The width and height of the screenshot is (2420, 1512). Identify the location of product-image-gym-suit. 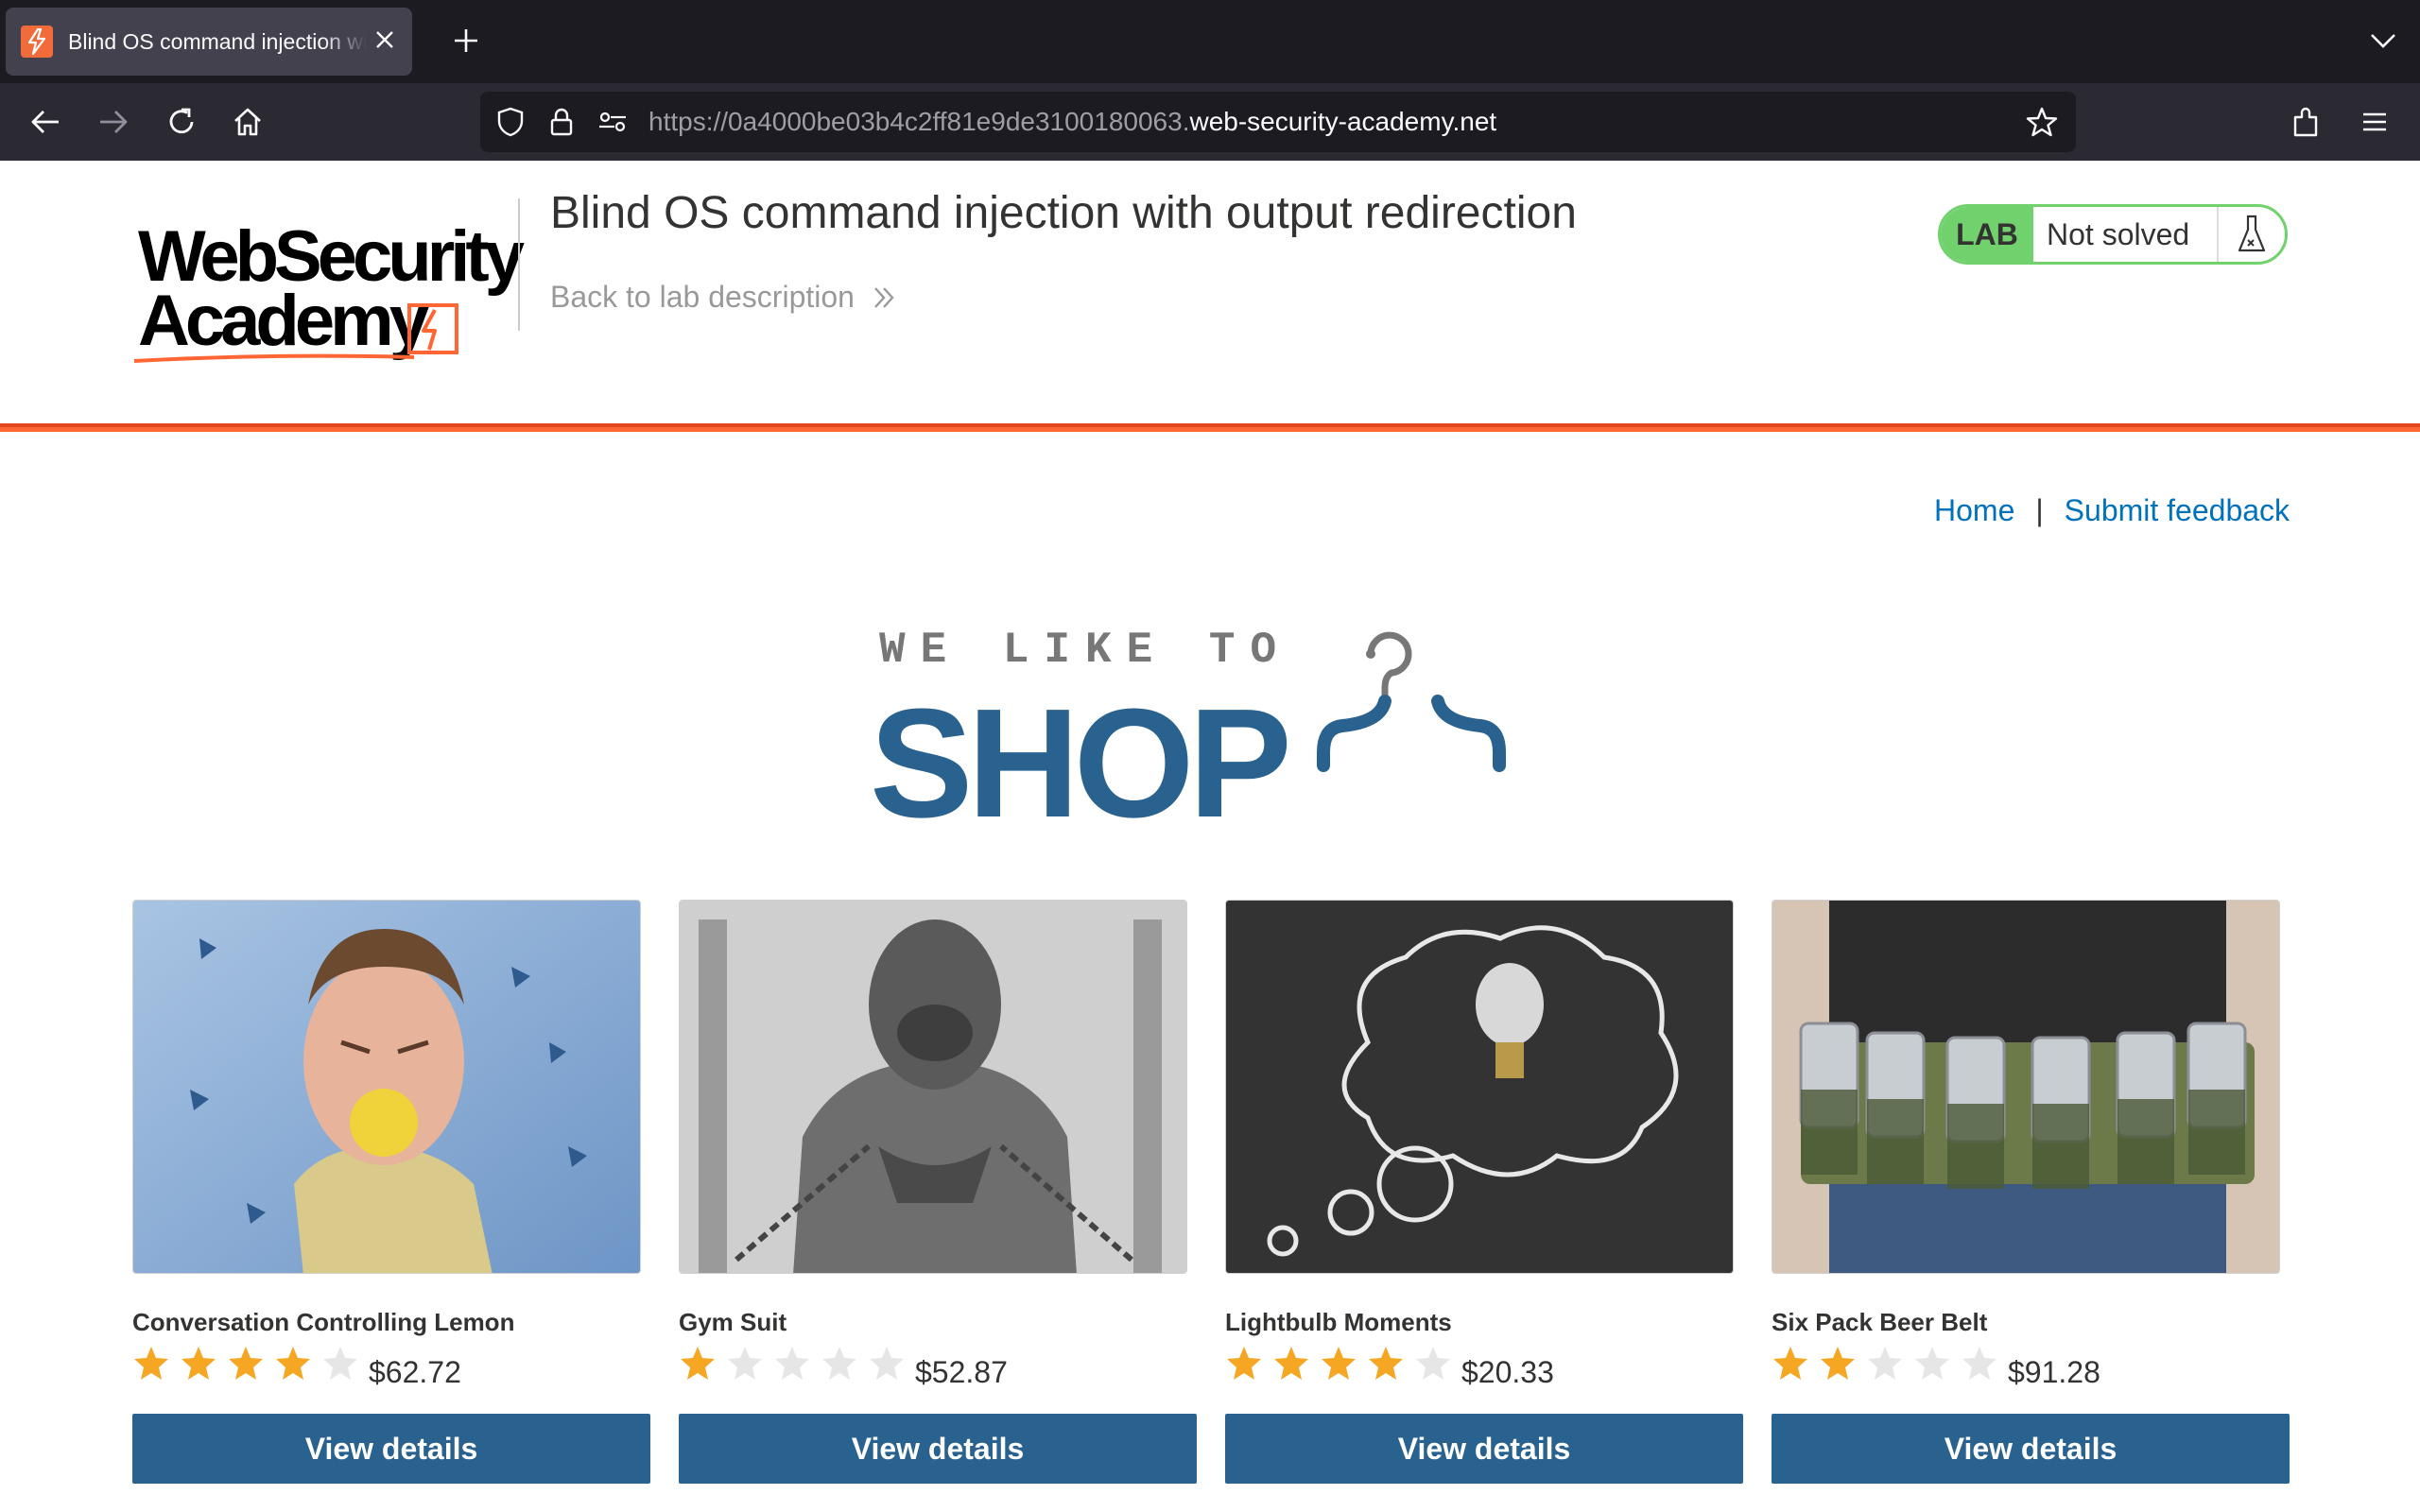
(933, 1087).